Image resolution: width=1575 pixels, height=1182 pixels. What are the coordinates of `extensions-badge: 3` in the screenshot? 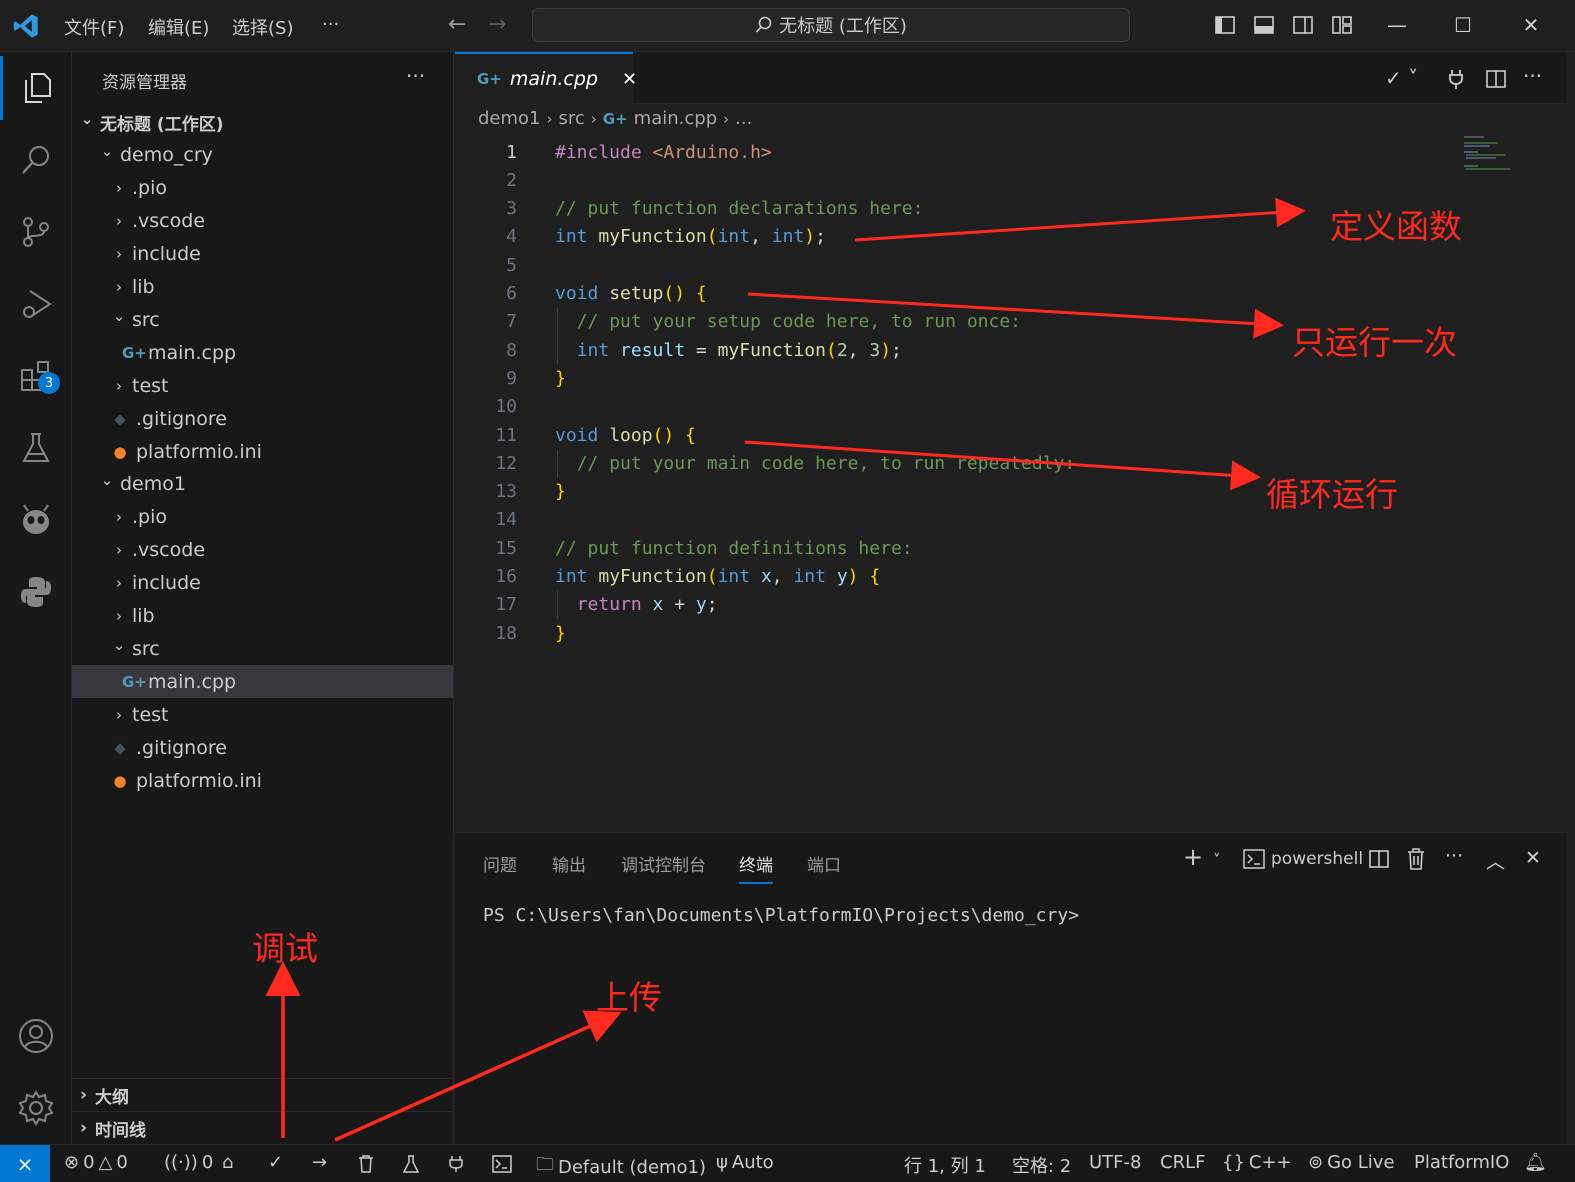 It's located at (49, 383).